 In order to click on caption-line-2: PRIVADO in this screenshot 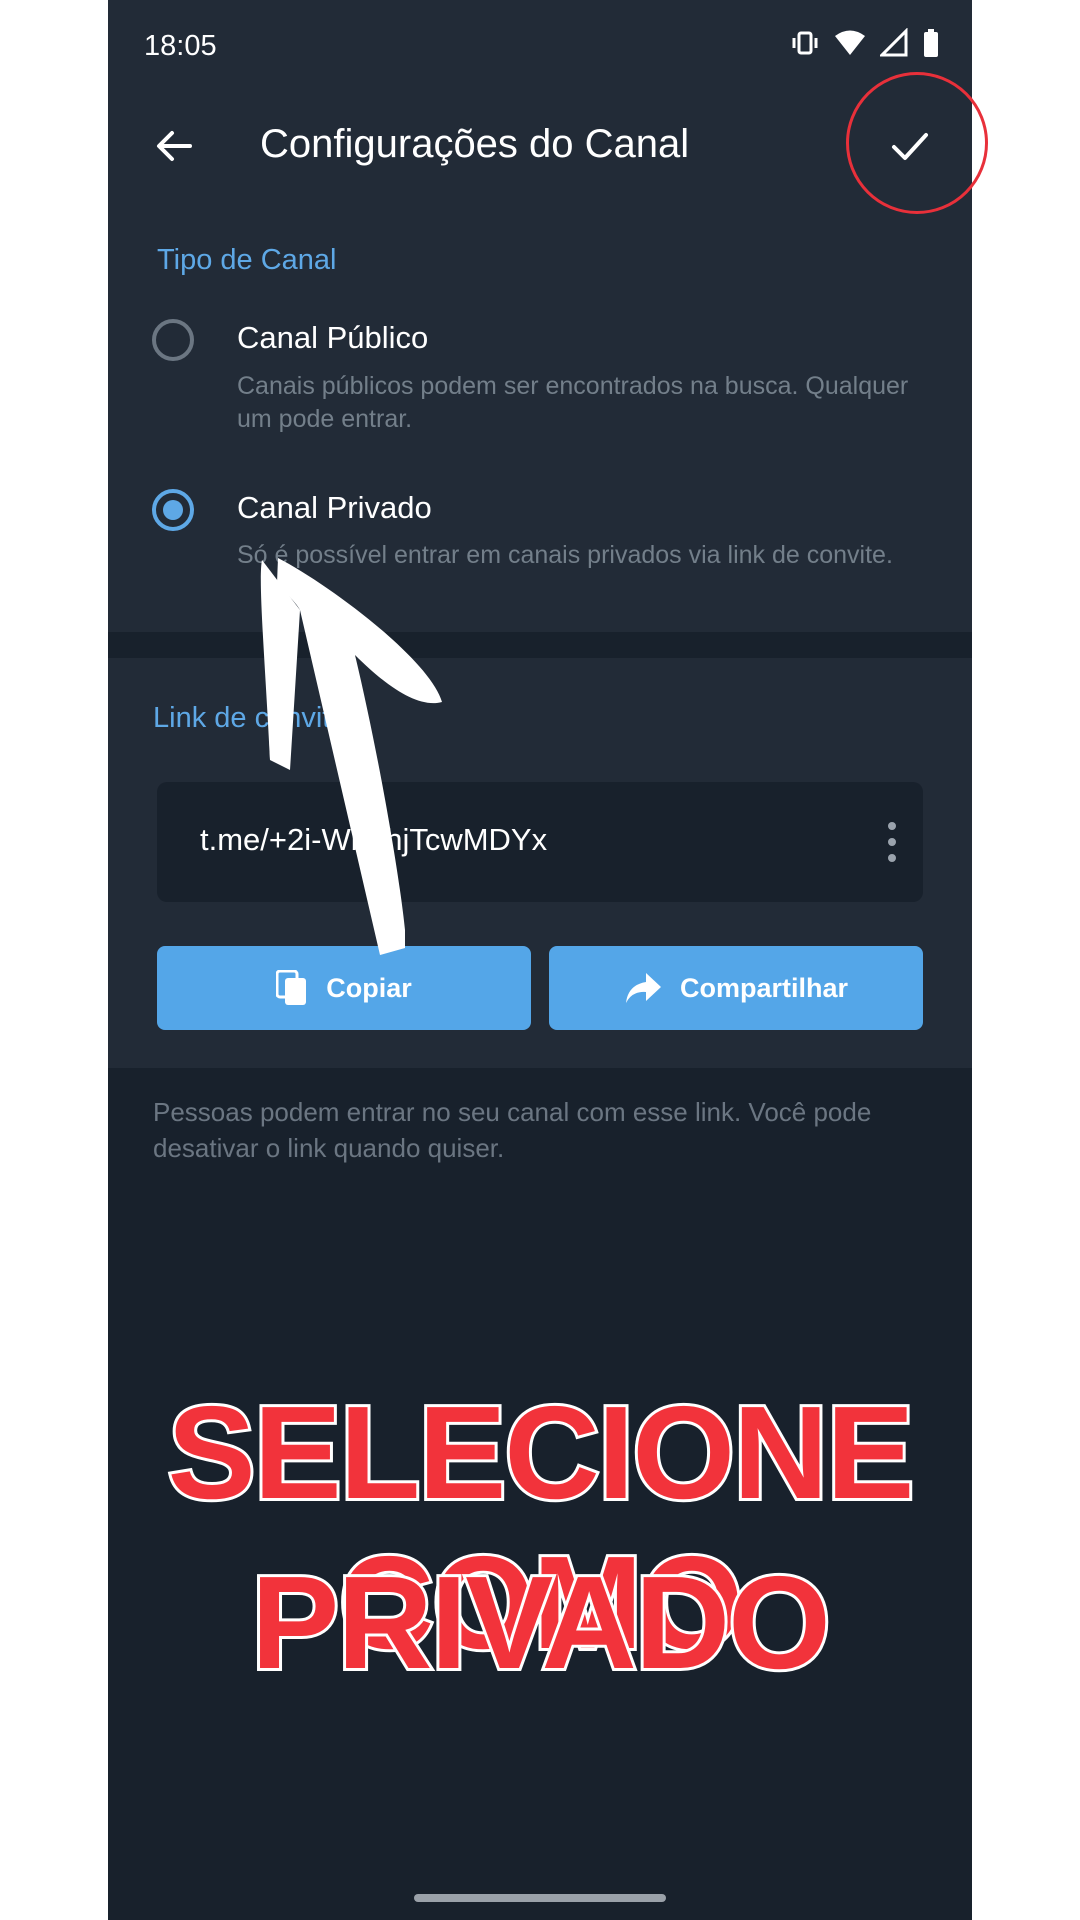, I will do `click(541, 1622)`.